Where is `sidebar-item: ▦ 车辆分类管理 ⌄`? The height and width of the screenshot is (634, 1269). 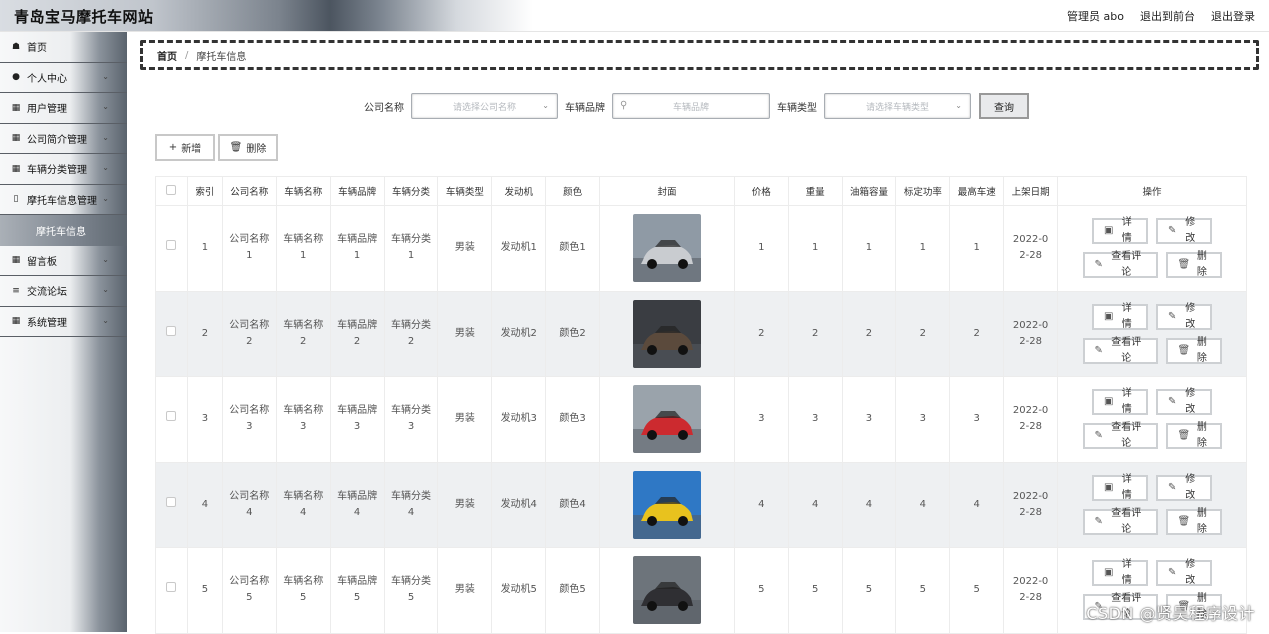
sidebar-item: ▦ 车辆分类管理 ⌄ is located at coordinates (63, 169).